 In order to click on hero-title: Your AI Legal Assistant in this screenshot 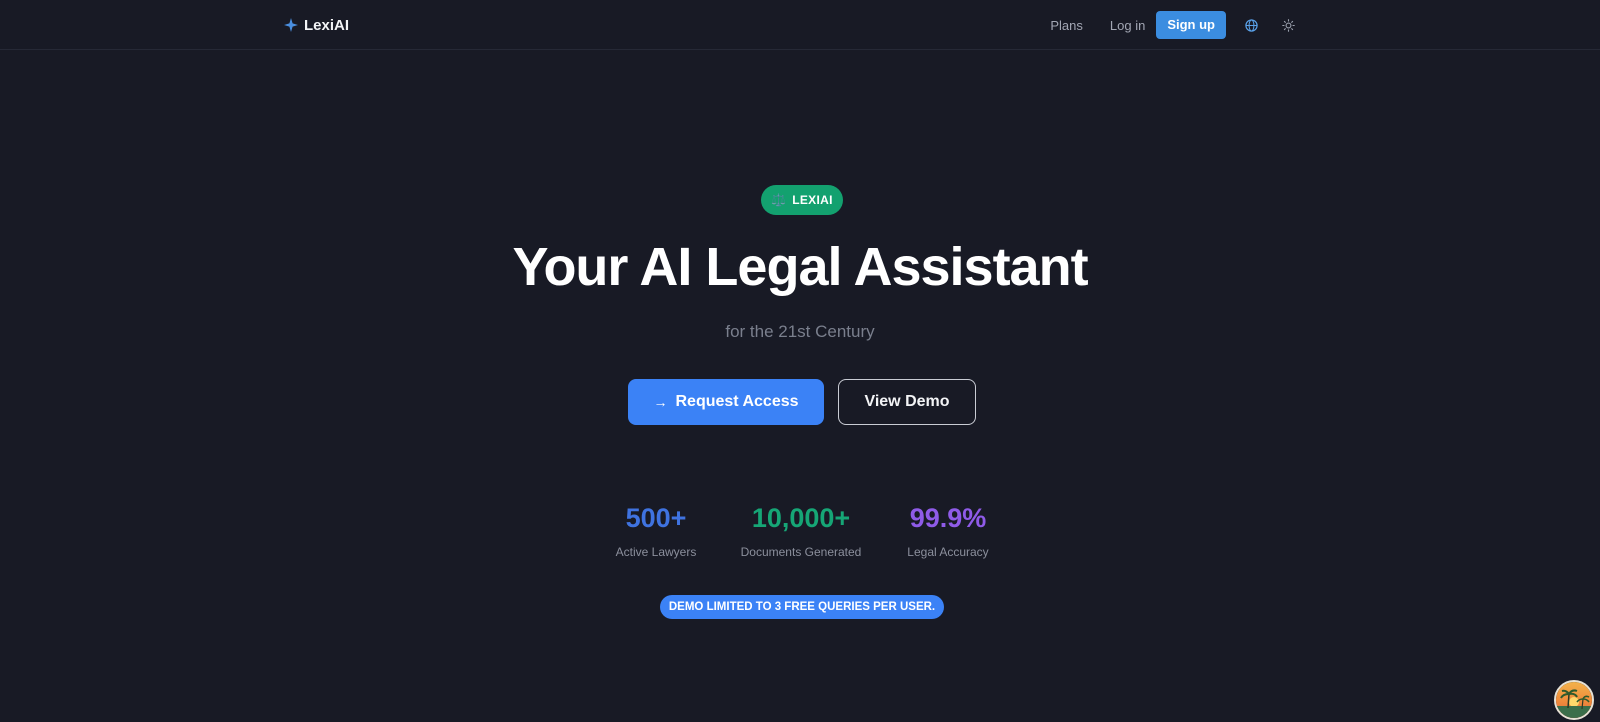, I will do `click(800, 267)`.